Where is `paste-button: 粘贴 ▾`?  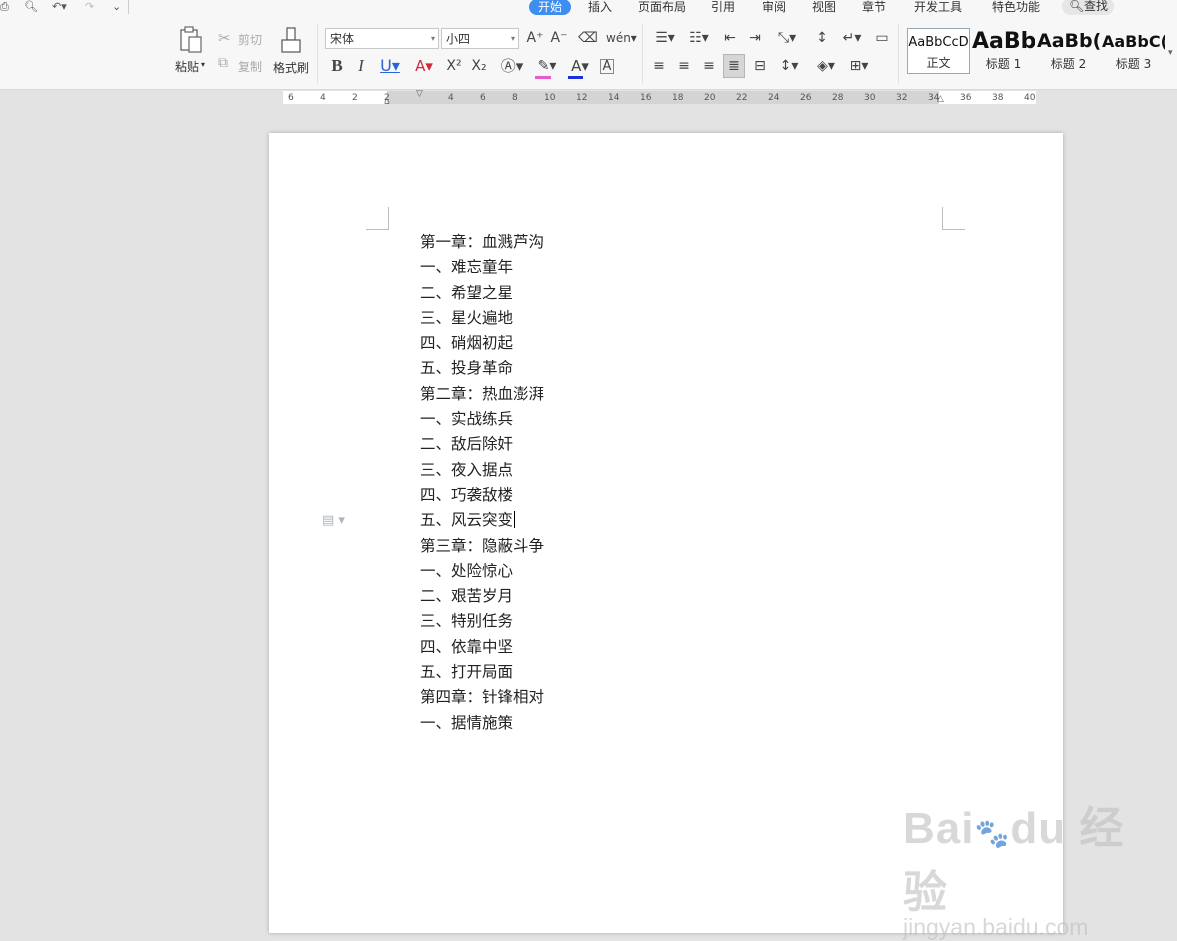 paste-button: 粘贴 ▾ is located at coordinates (192, 50).